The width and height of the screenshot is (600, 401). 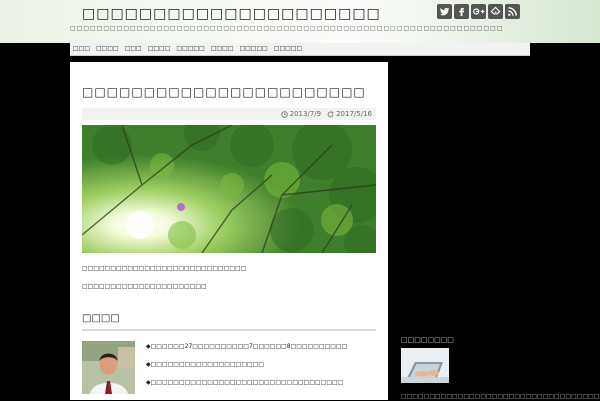 What do you see at coordinates (190, 49) in the screenshot?
I see `nav-item-5: □□□□□` at bounding box center [190, 49].